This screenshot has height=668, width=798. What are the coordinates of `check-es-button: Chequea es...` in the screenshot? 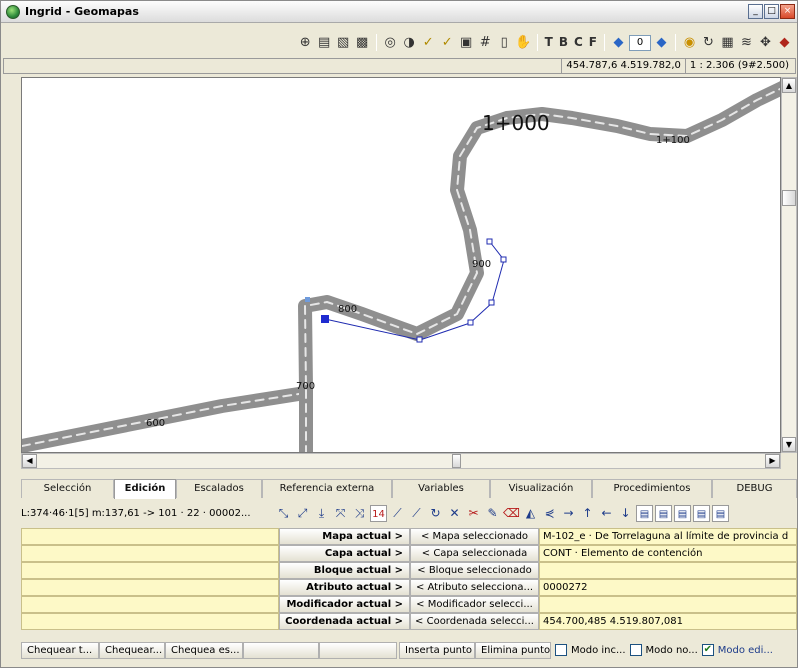 It's located at (204, 650).